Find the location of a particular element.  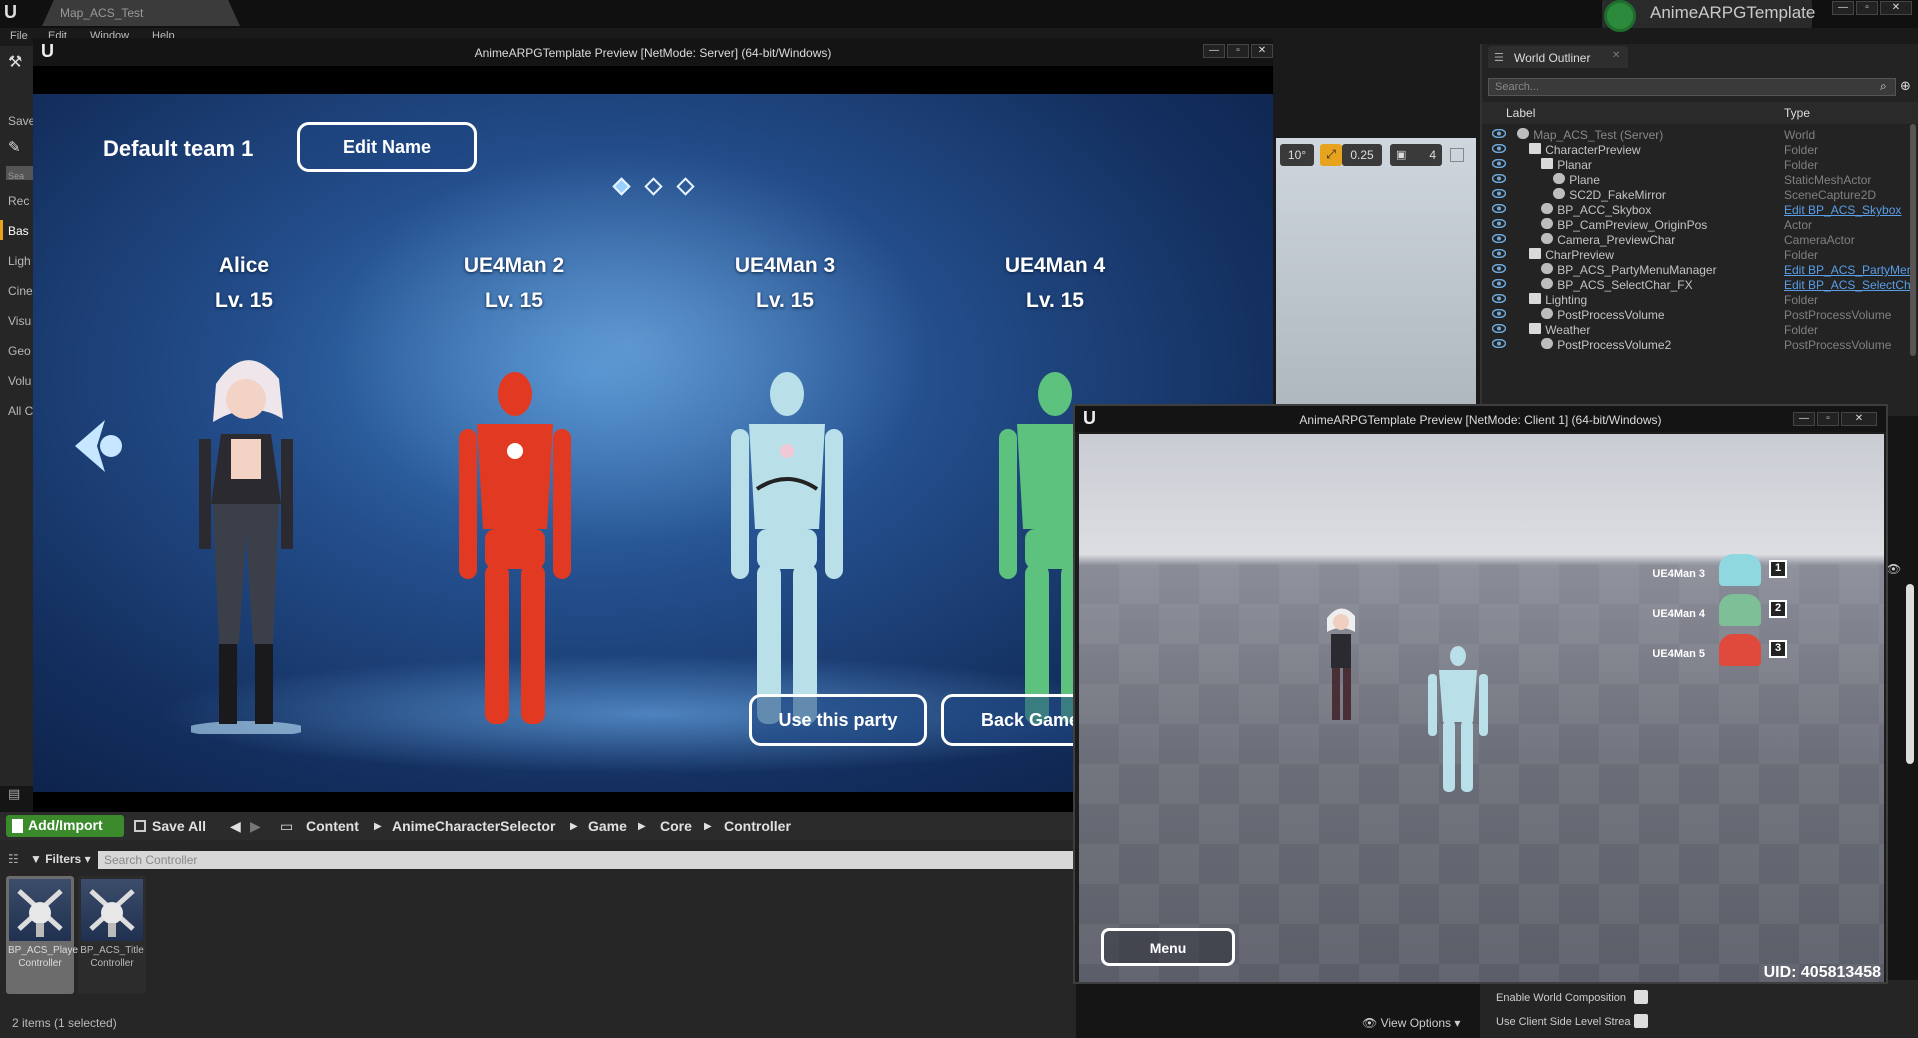

character-alice is located at coordinates (246, 539).